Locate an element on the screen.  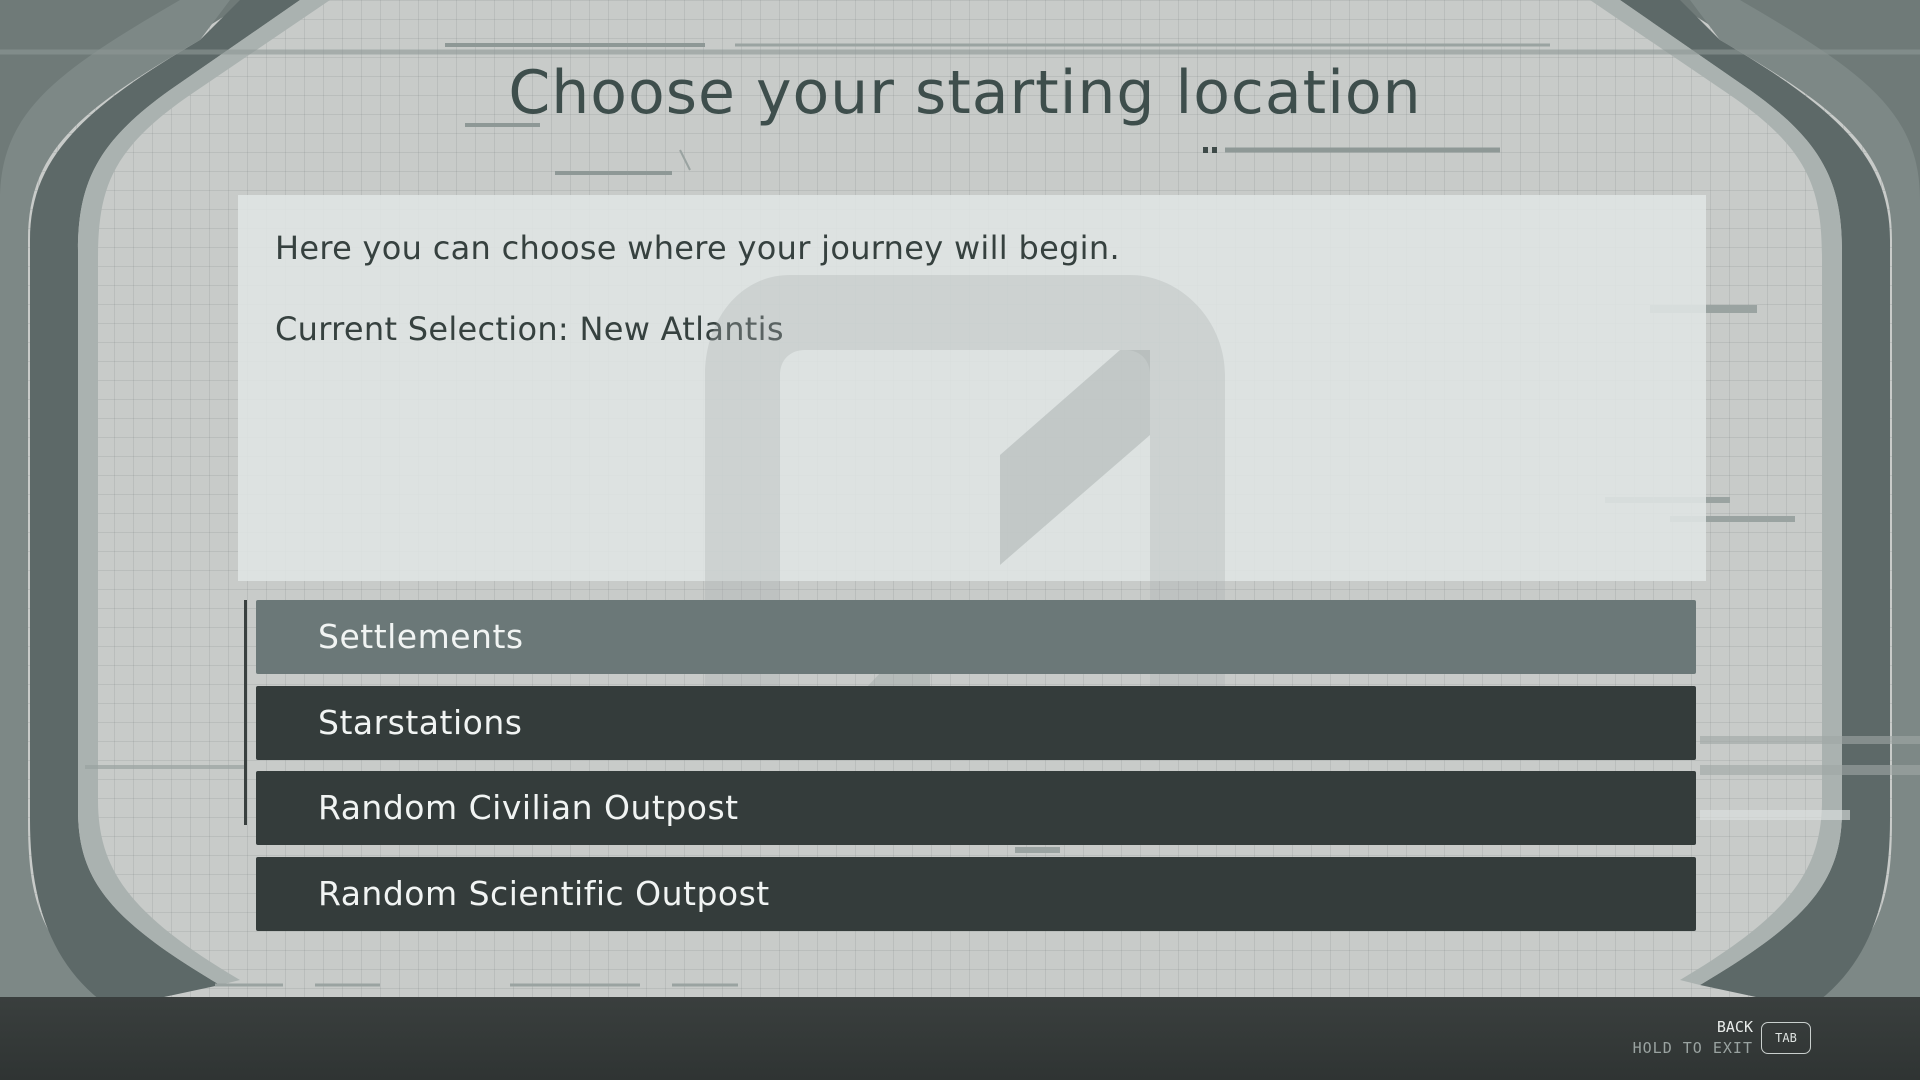
menu-item-random-civilian-outpost: Random Civilian Outpost is located at coordinates (976, 808).